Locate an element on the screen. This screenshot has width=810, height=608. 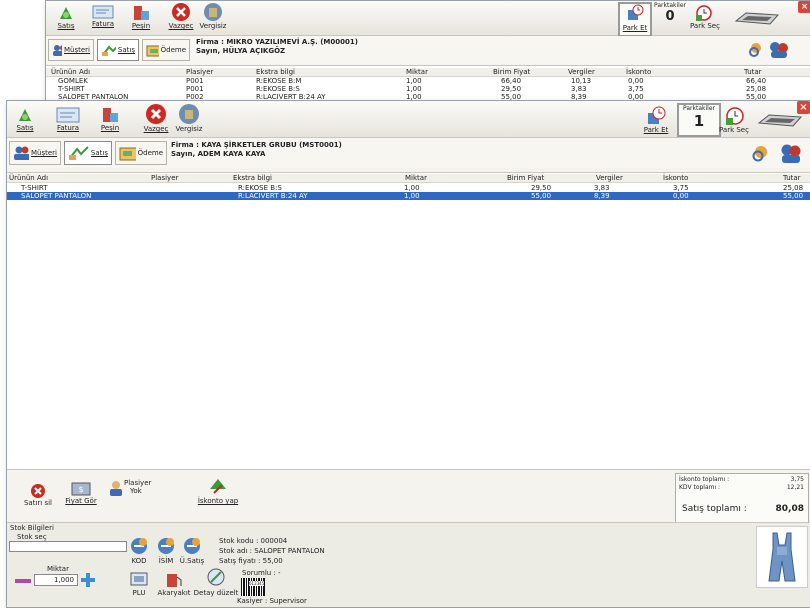
fuel-icon is located at coordinates (174, 580).